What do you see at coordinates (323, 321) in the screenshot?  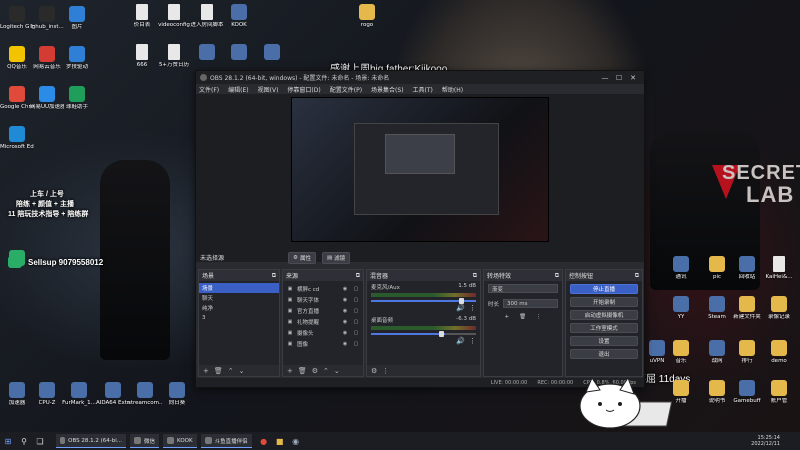 I see `source-item: ▣ 礼物提醒 ◉ ▢` at bounding box center [323, 321].